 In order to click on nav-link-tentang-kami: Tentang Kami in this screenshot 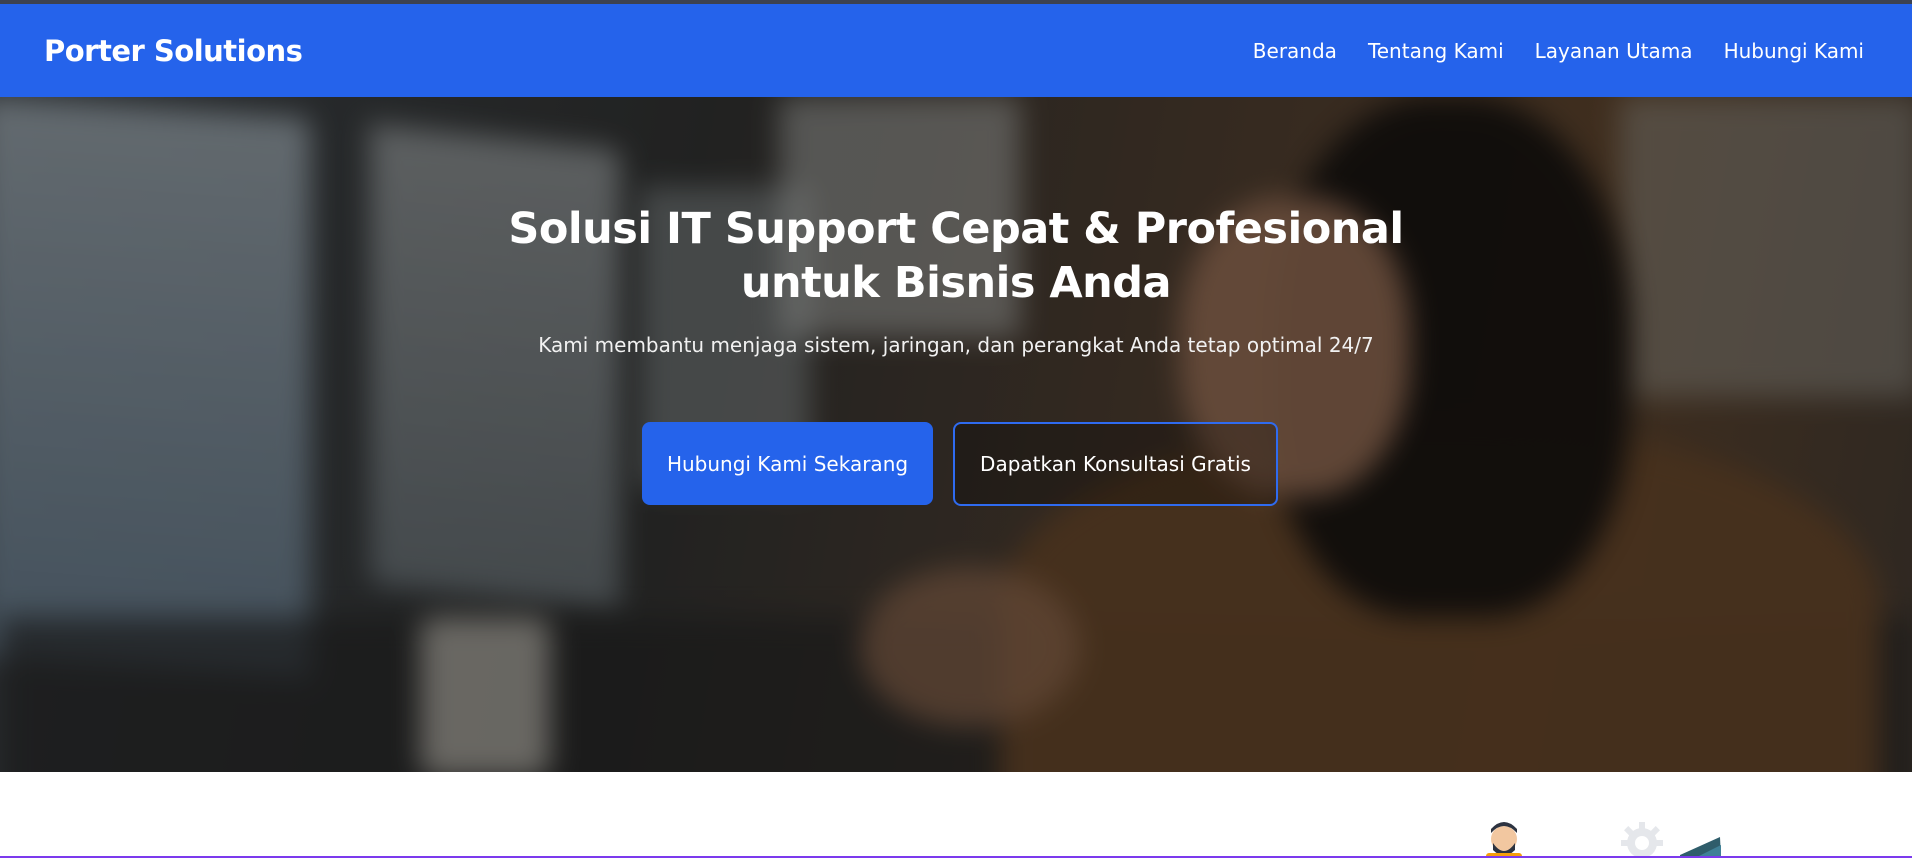, I will do `click(1436, 51)`.